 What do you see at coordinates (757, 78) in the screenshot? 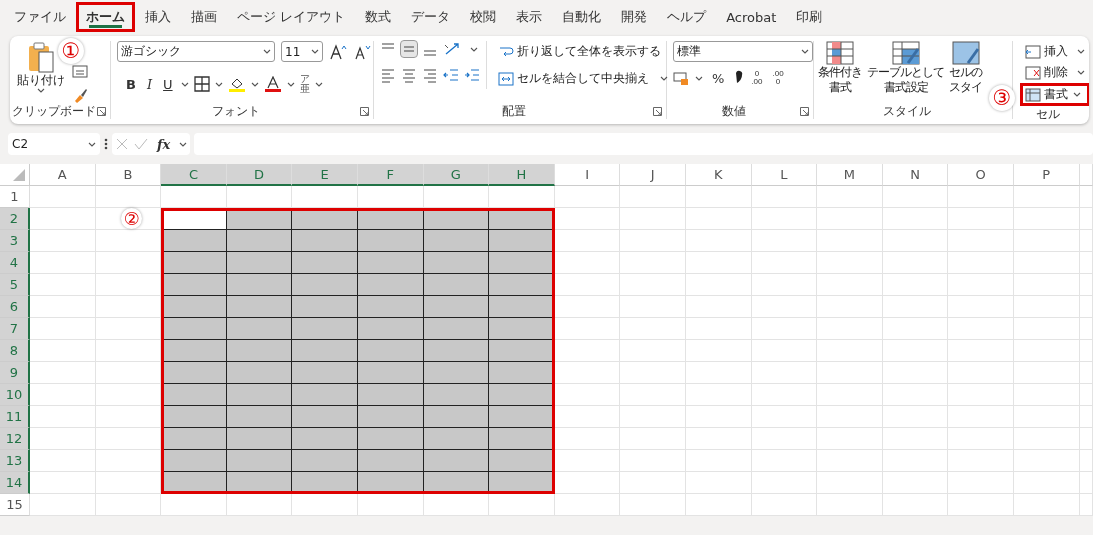
I see `increase-decimal-button: 0 .00` at bounding box center [757, 78].